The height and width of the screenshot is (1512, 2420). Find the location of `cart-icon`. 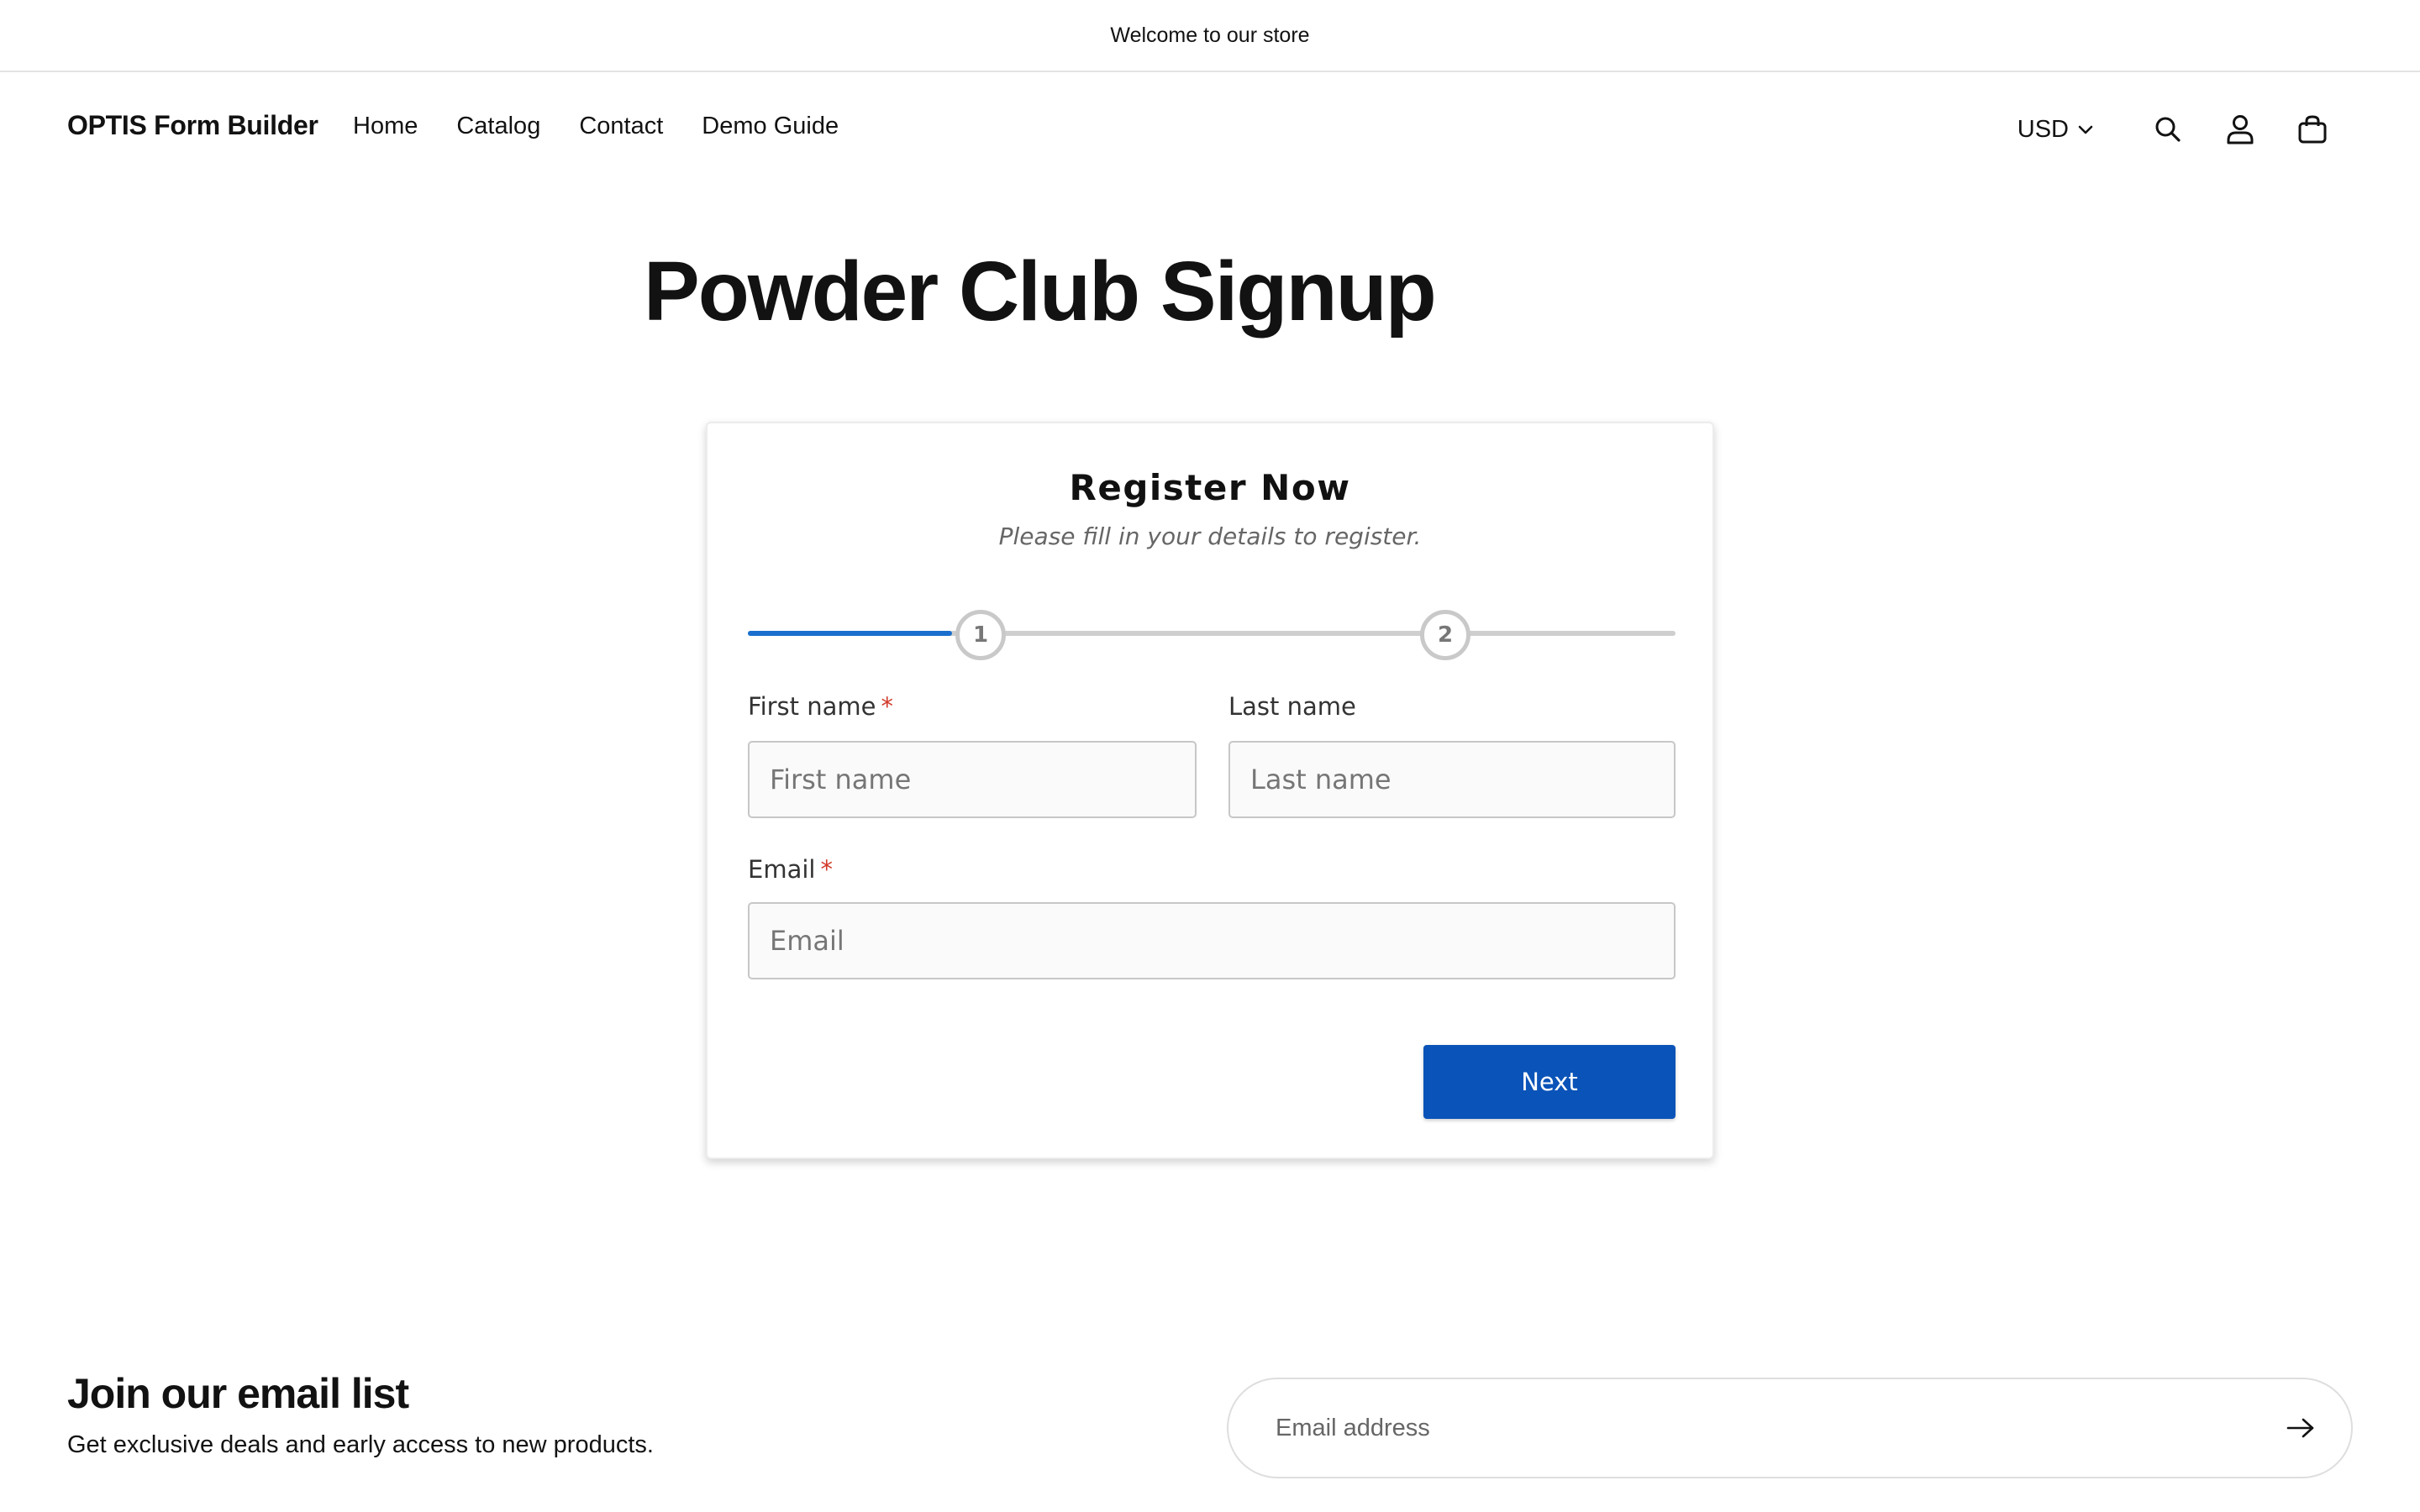

cart-icon is located at coordinates (2312, 129).